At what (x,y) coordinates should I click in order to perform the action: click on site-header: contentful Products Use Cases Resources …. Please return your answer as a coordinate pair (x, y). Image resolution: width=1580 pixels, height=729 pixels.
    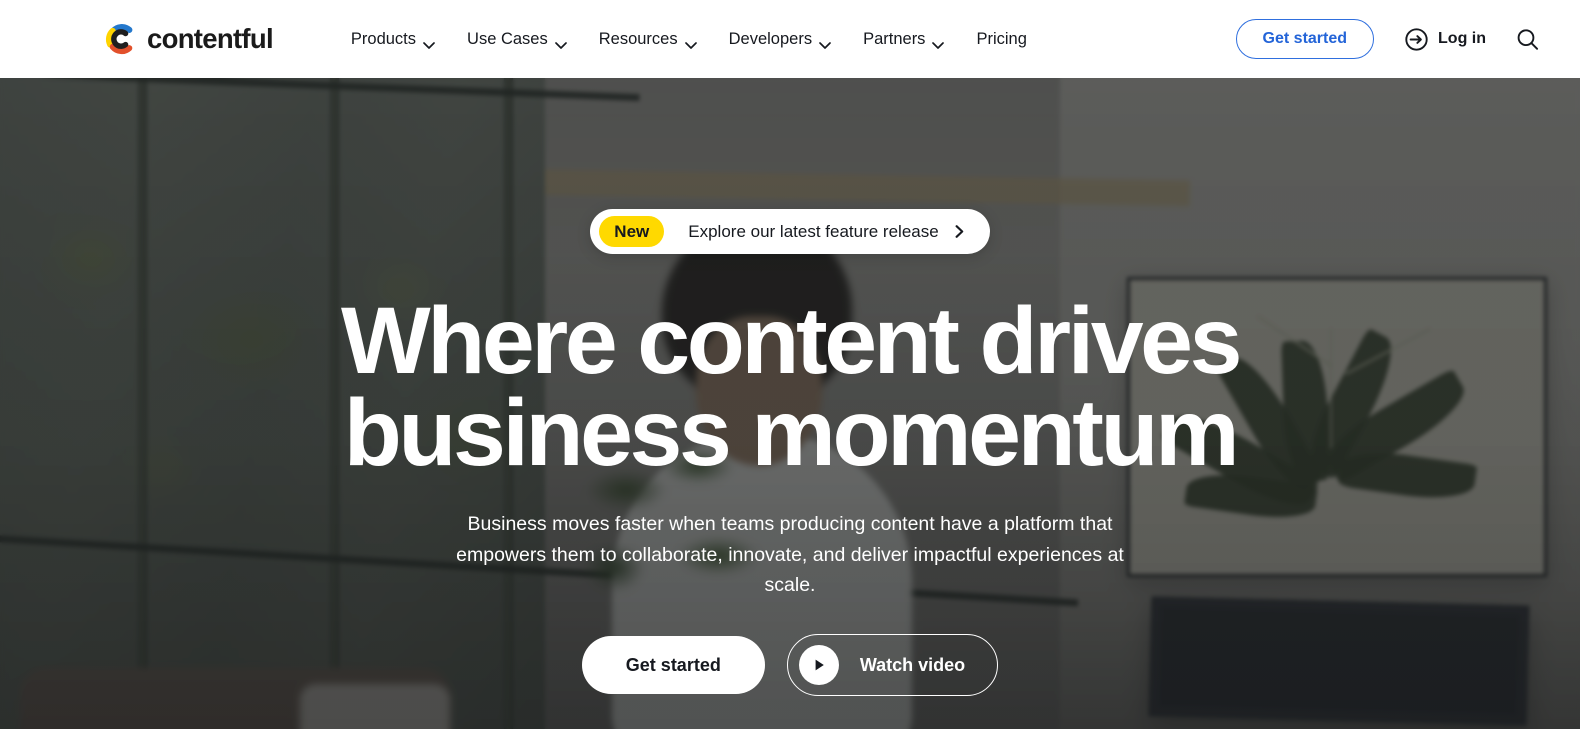
    Looking at the image, I should click on (790, 39).